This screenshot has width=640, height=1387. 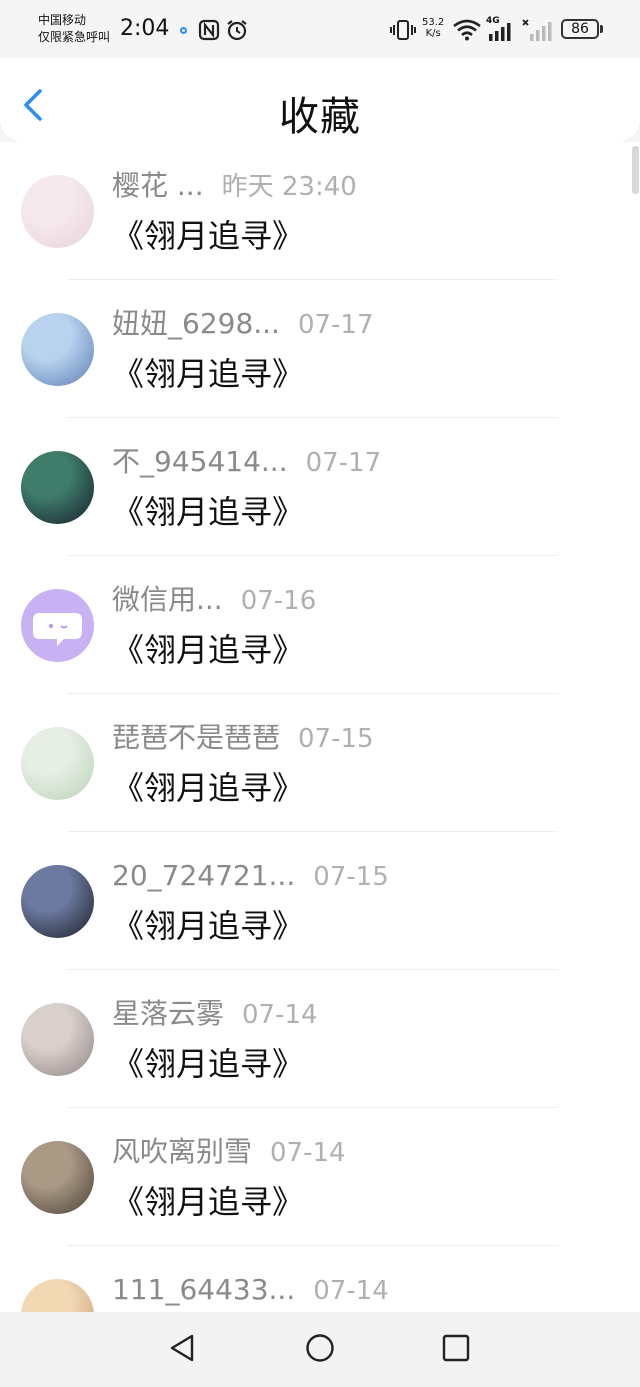 I want to click on item-meta: 樱花 ... 昨天 23:40, so click(x=234, y=188).